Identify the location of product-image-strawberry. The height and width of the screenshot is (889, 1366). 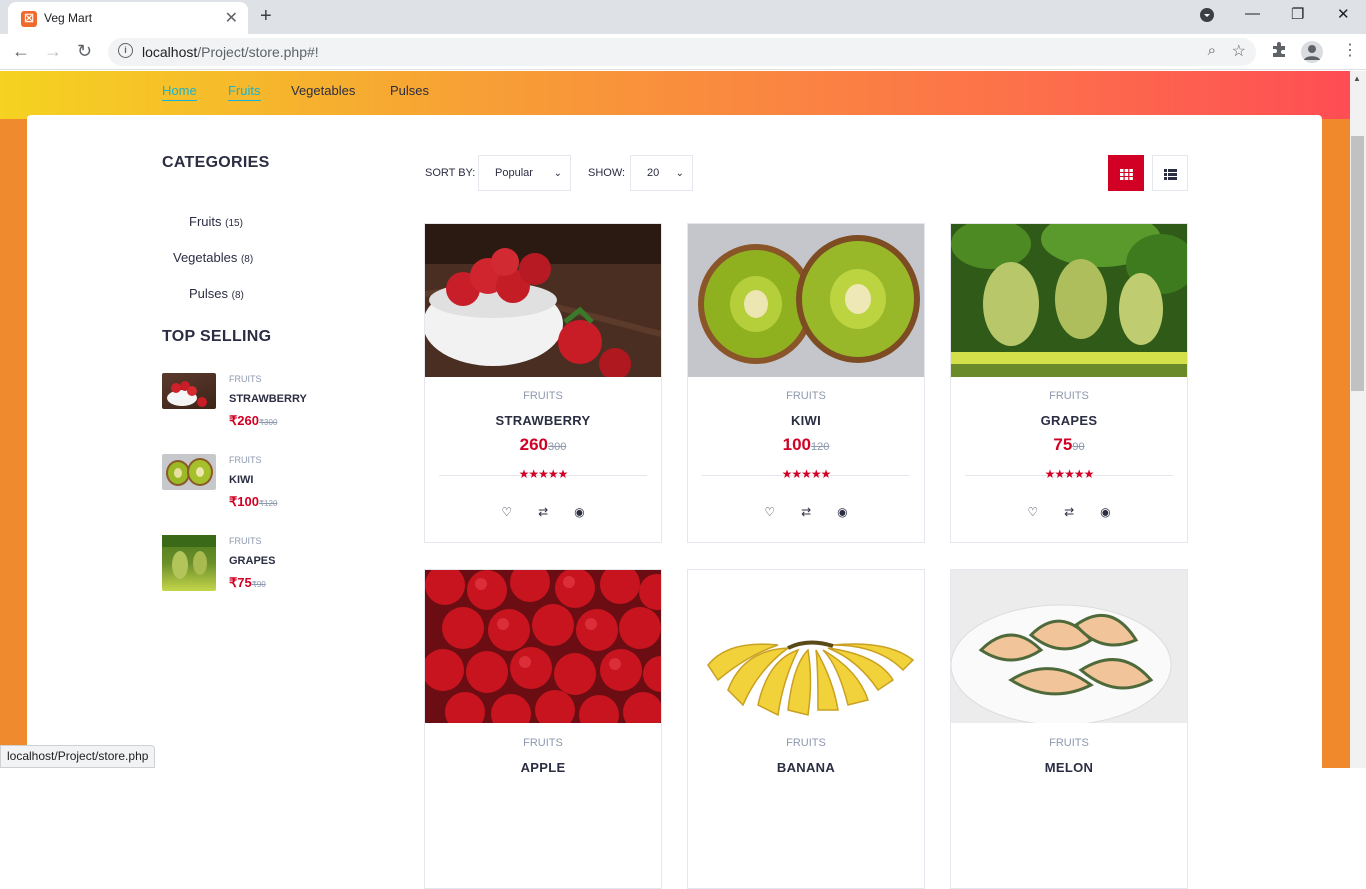
(543, 300).